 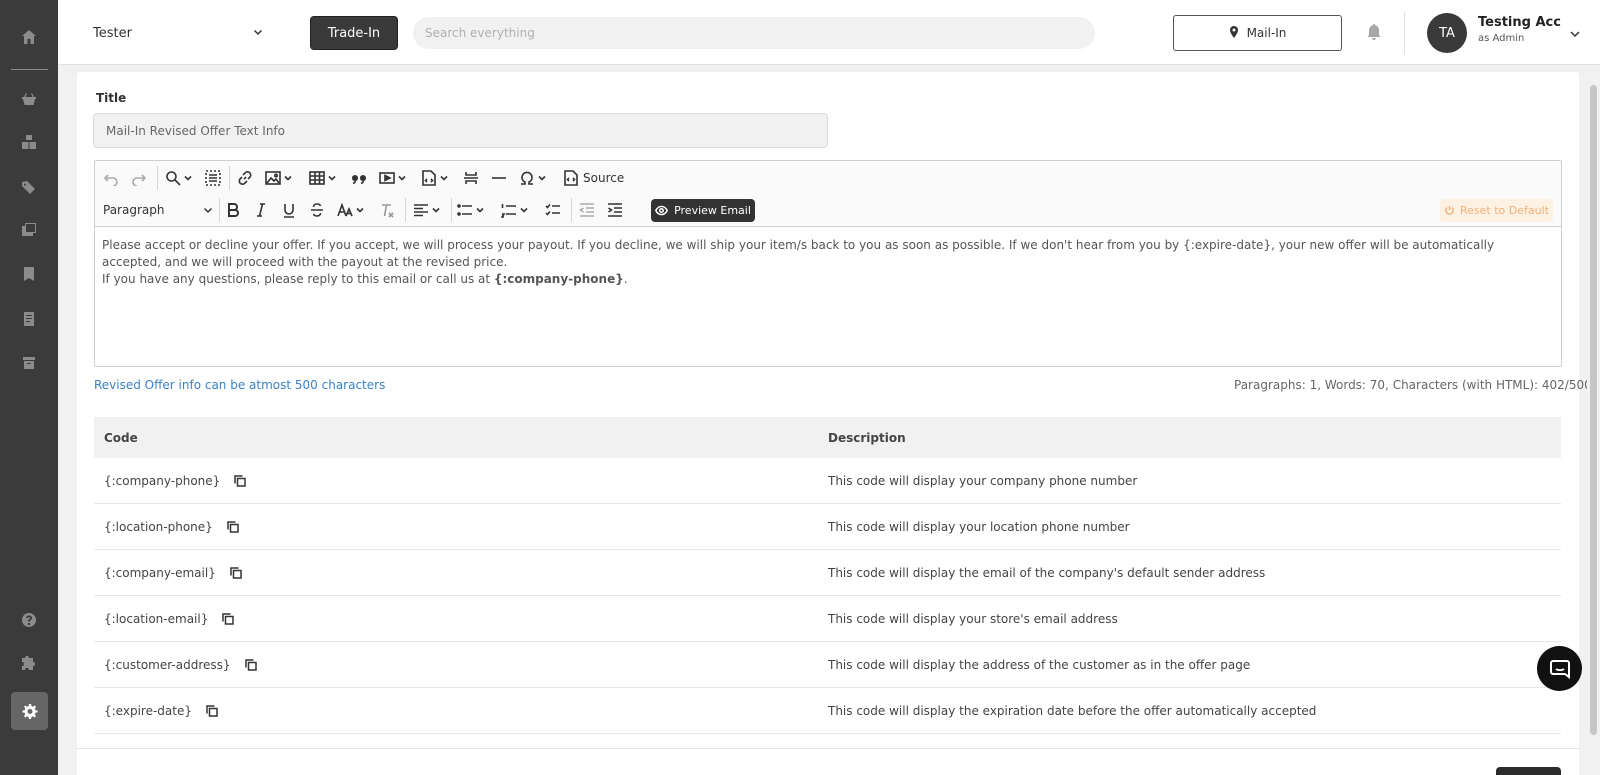 I want to click on sidebar-divider, so click(x=29, y=69).